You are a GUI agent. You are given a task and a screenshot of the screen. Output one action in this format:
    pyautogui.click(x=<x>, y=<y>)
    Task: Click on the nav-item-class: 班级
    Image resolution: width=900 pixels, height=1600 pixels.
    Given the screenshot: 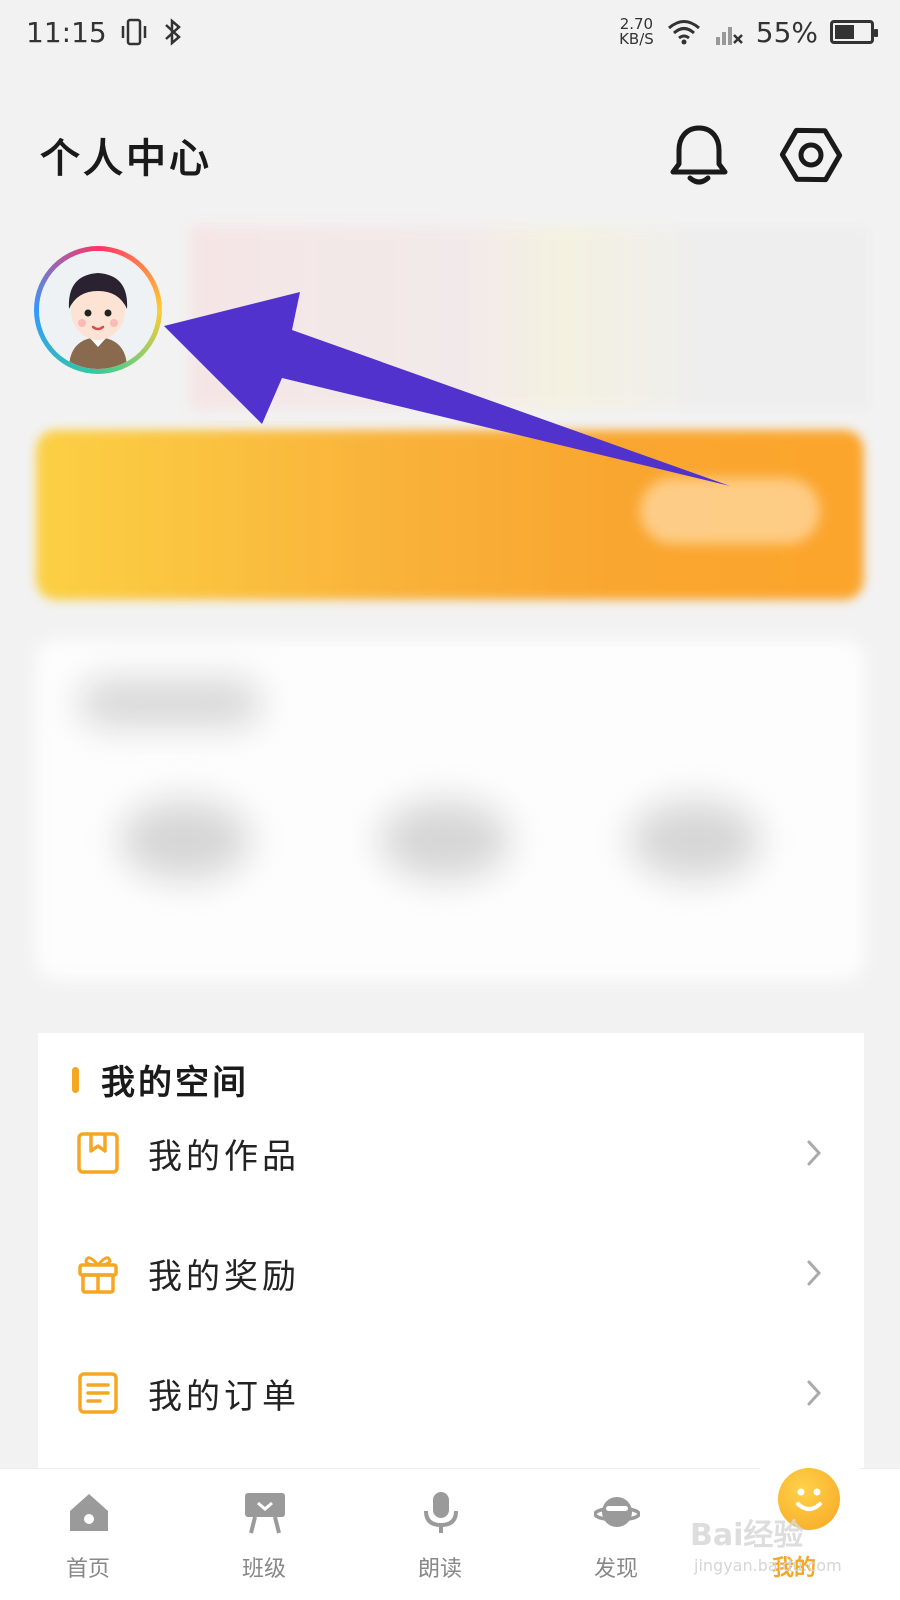 What is the action you would take?
    pyautogui.click(x=264, y=1534)
    